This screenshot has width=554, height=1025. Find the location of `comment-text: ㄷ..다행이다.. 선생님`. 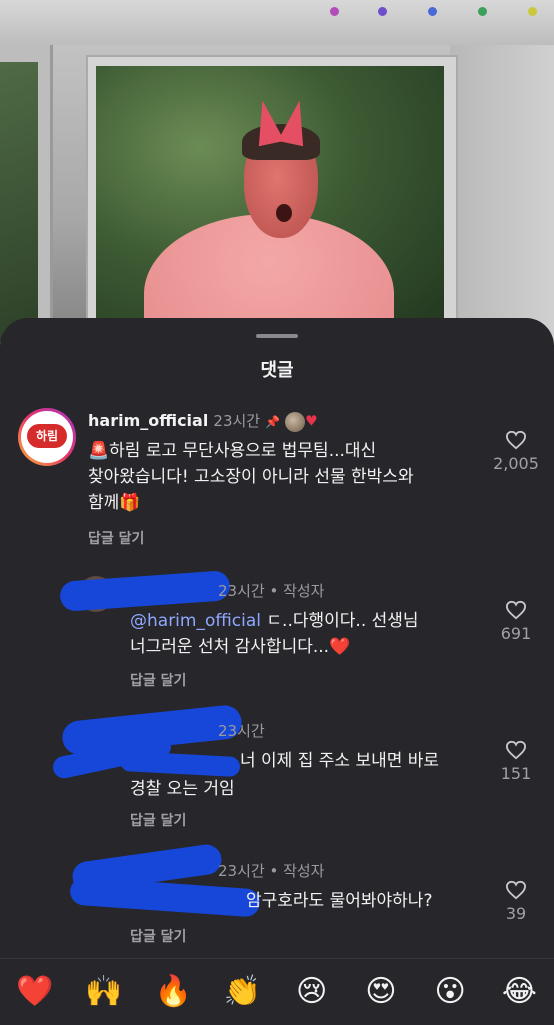

comment-text: ㄷ..다행이다.. 선생님 is located at coordinates (340, 621).